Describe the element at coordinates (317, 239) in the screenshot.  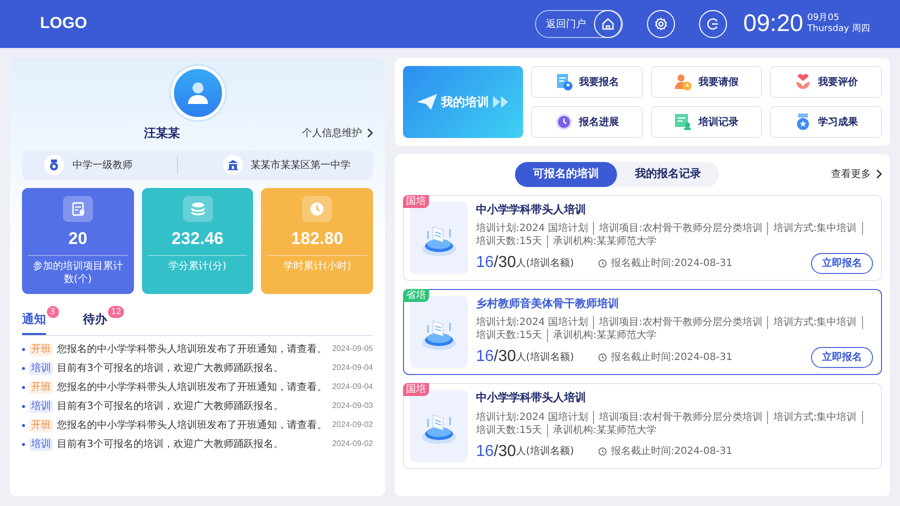
I see `stat-value: 182.80` at that location.